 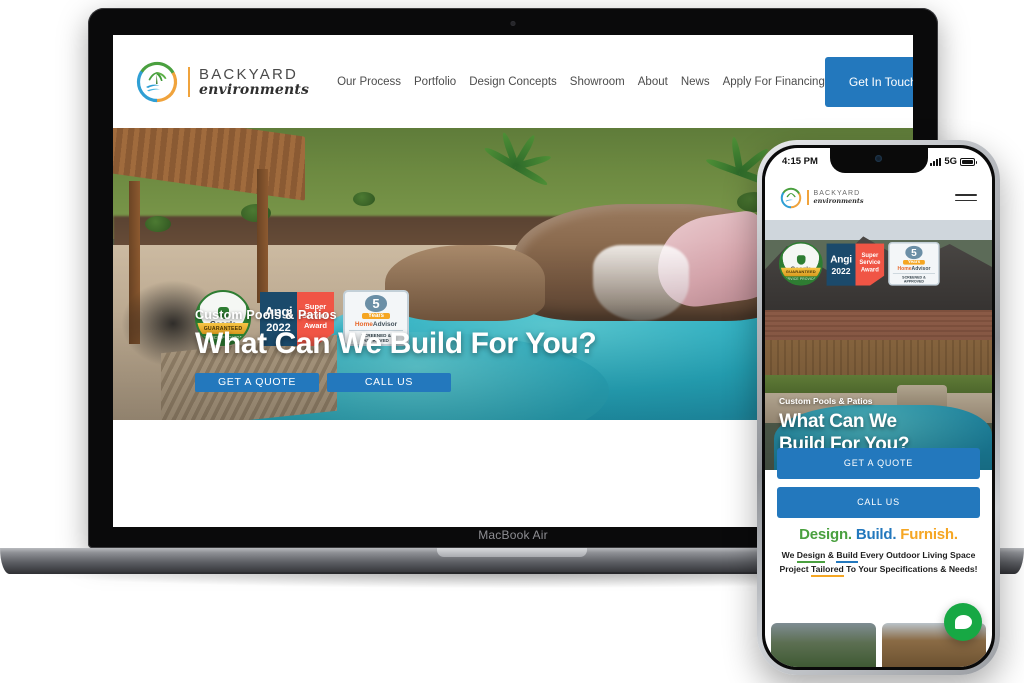 I want to click on mobile-google-shield-icon, so click(x=801, y=260).